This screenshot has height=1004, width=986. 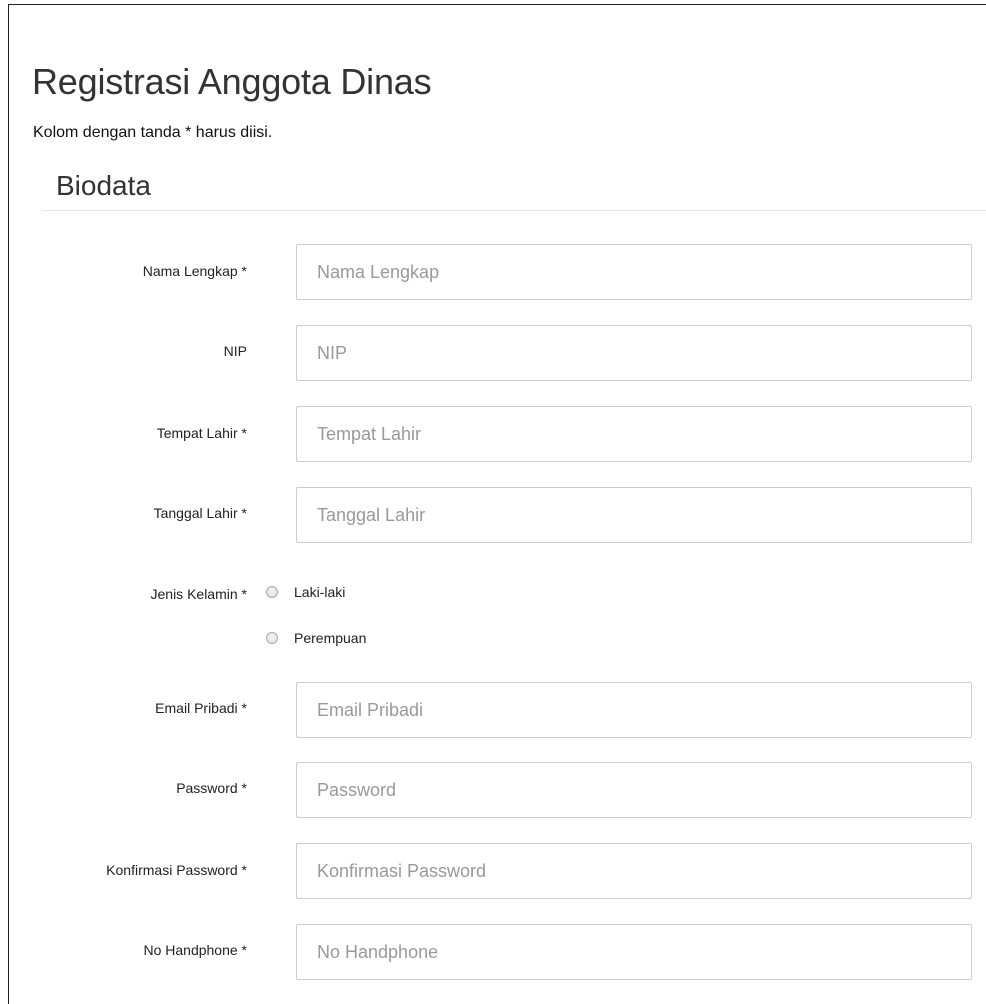 What do you see at coordinates (634, 790) in the screenshot?
I see `password-input` at bounding box center [634, 790].